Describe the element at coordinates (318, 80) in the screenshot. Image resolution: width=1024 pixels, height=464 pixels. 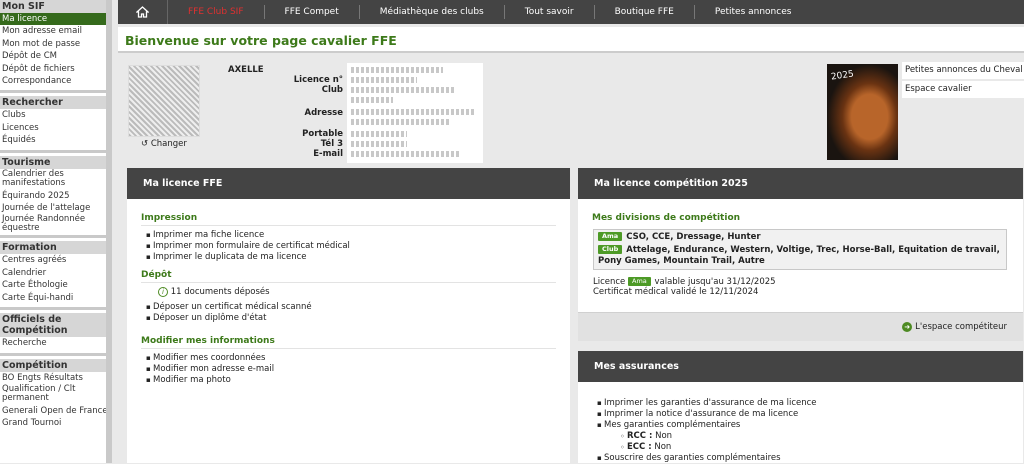
I see `label-licence: Licence n°` at that location.